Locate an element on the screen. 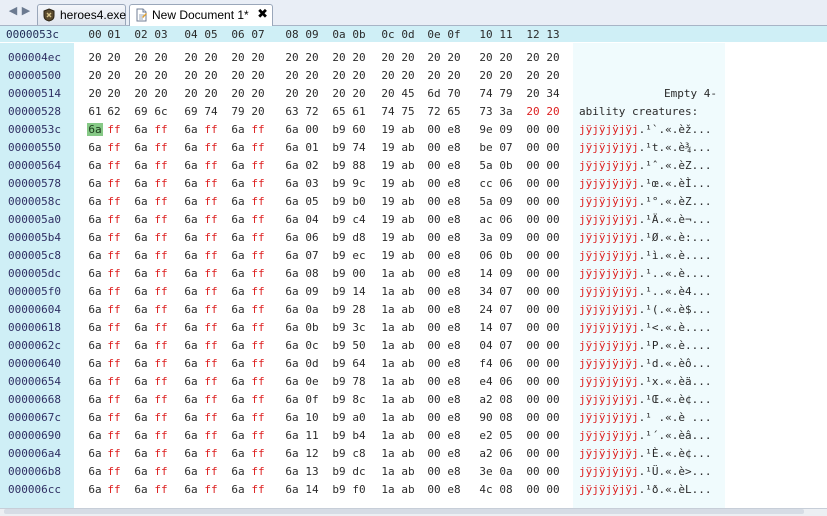 The width and height of the screenshot is (827, 516). hex-byte: a0 is located at coordinates (359, 417).